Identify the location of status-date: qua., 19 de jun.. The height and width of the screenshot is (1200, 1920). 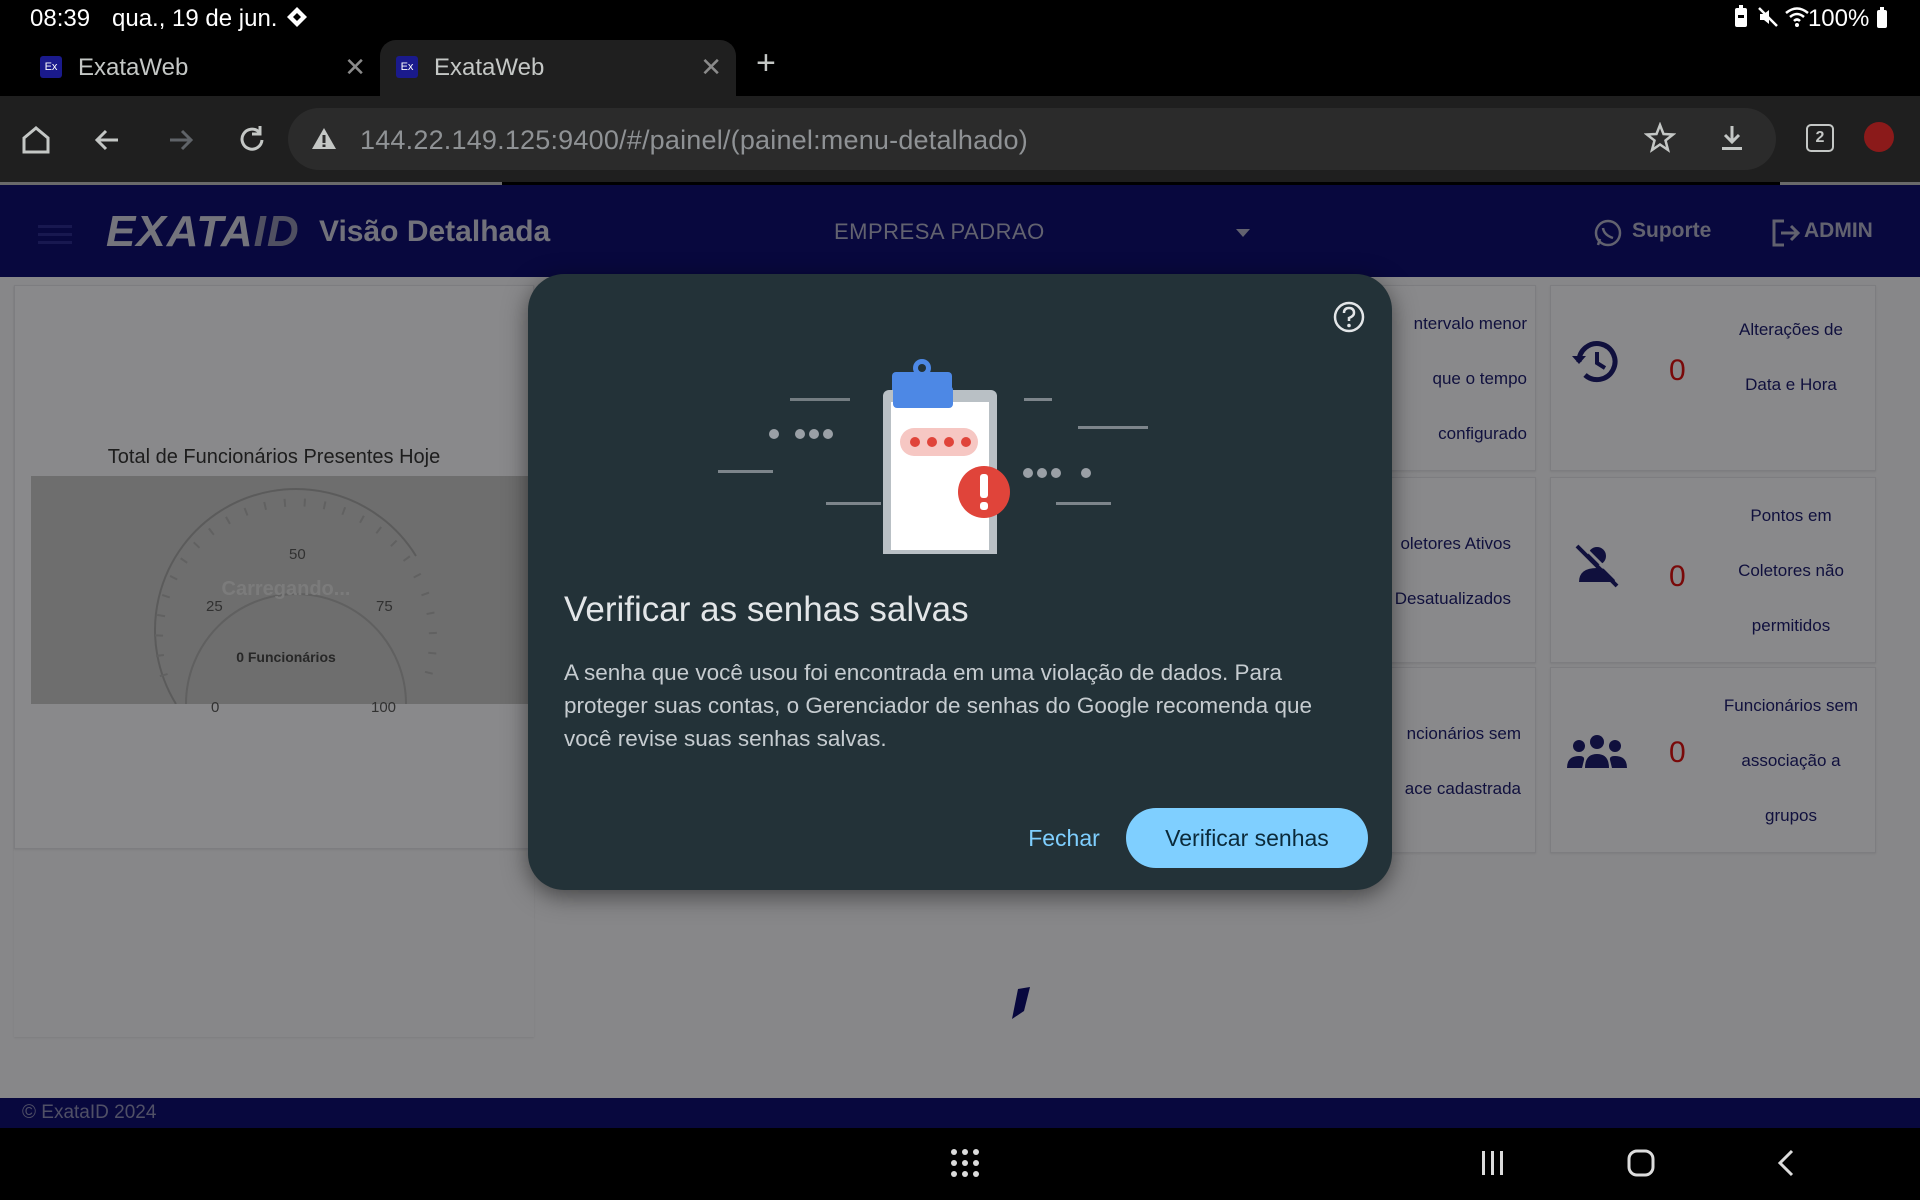
(195, 18).